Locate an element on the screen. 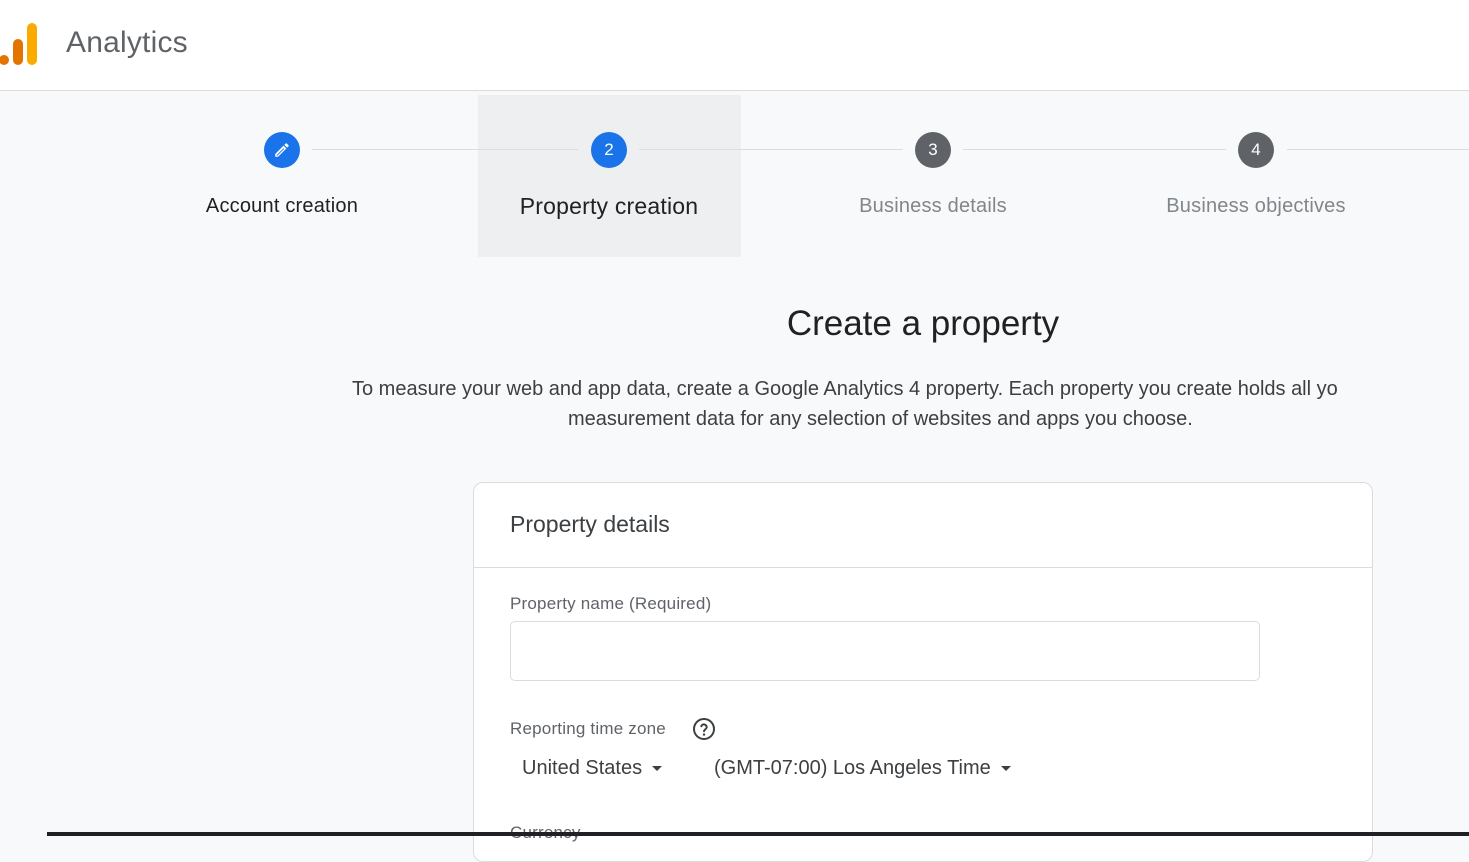 Image resolution: width=1469 pixels, height=862 pixels. card-header: Property details is located at coordinates (923, 525).